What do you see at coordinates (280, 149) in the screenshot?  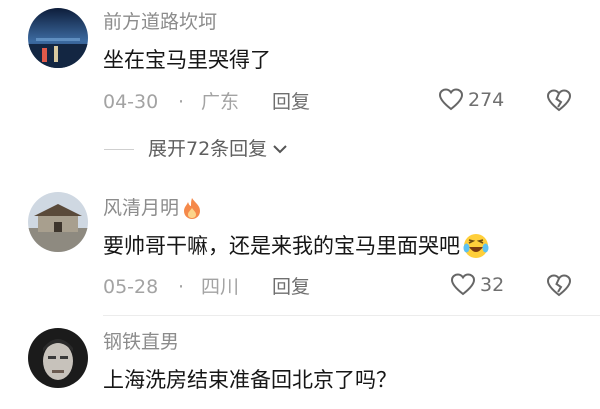 I see `chevron-down-icon` at bounding box center [280, 149].